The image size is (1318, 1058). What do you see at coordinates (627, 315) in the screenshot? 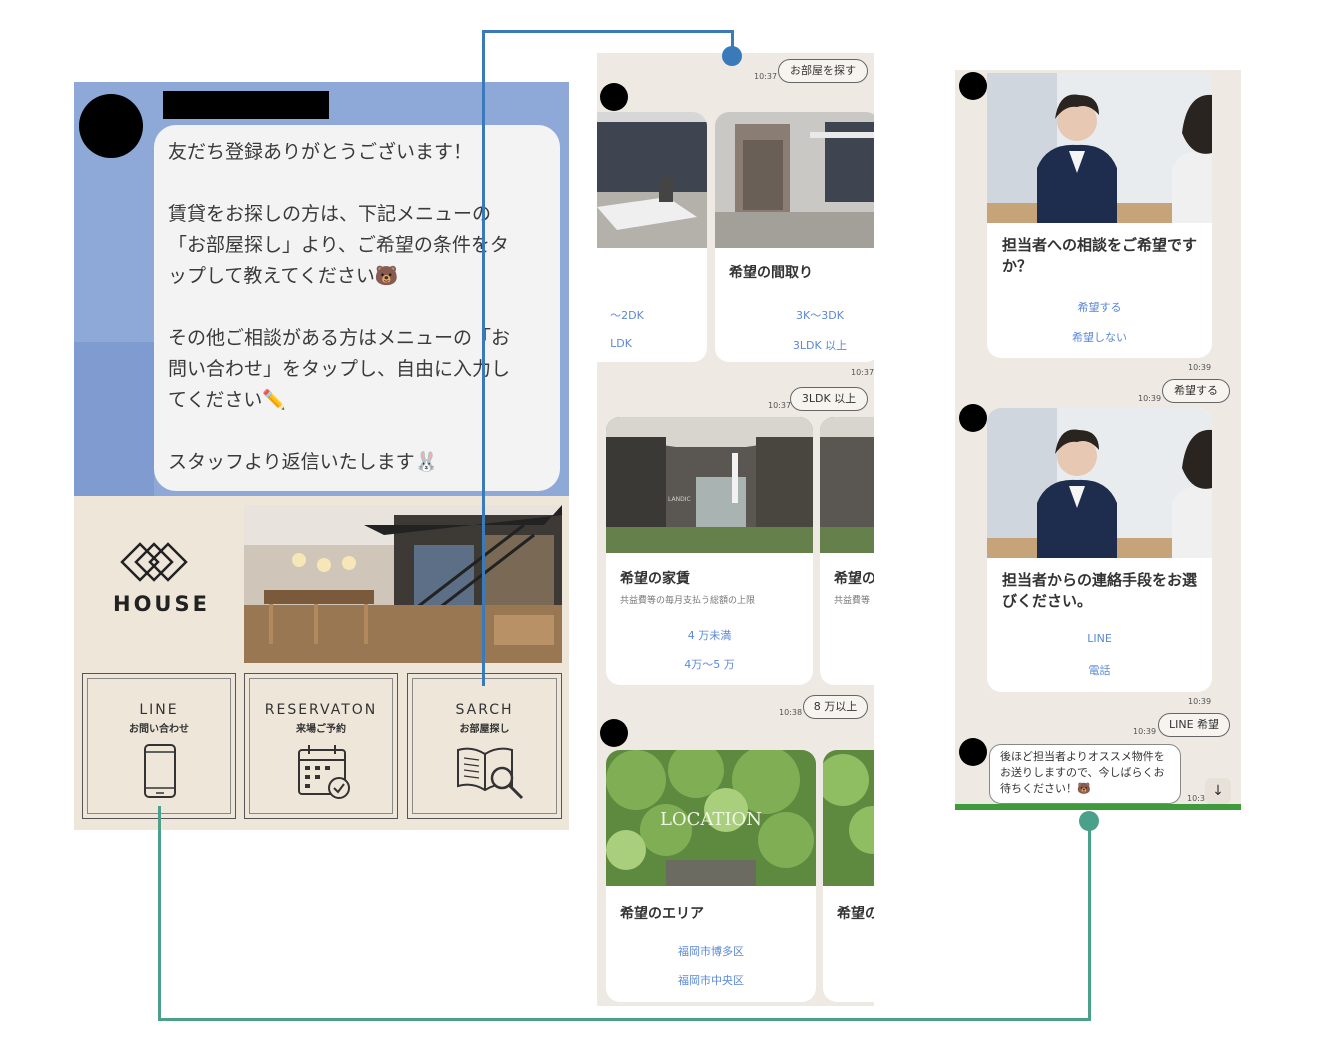
I see `layout-option: 〜2DK` at bounding box center [627, 315].